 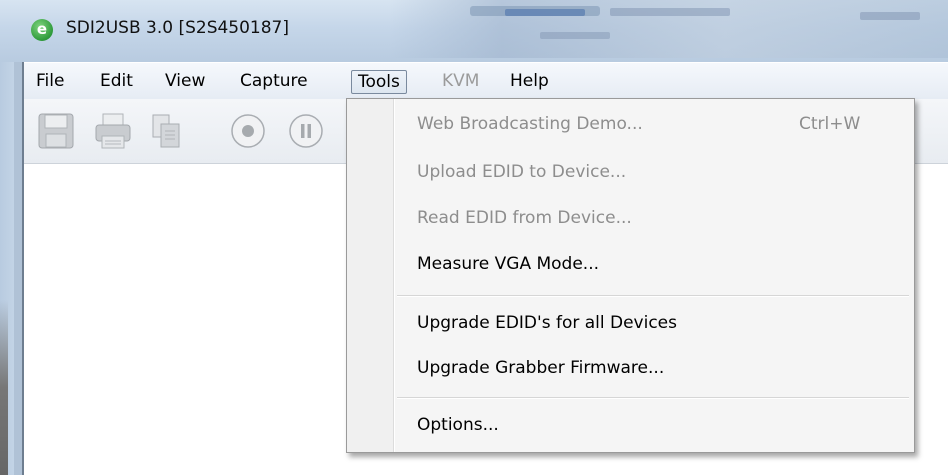 I want to click on menu-help: Help, so click(x=529, y=82).